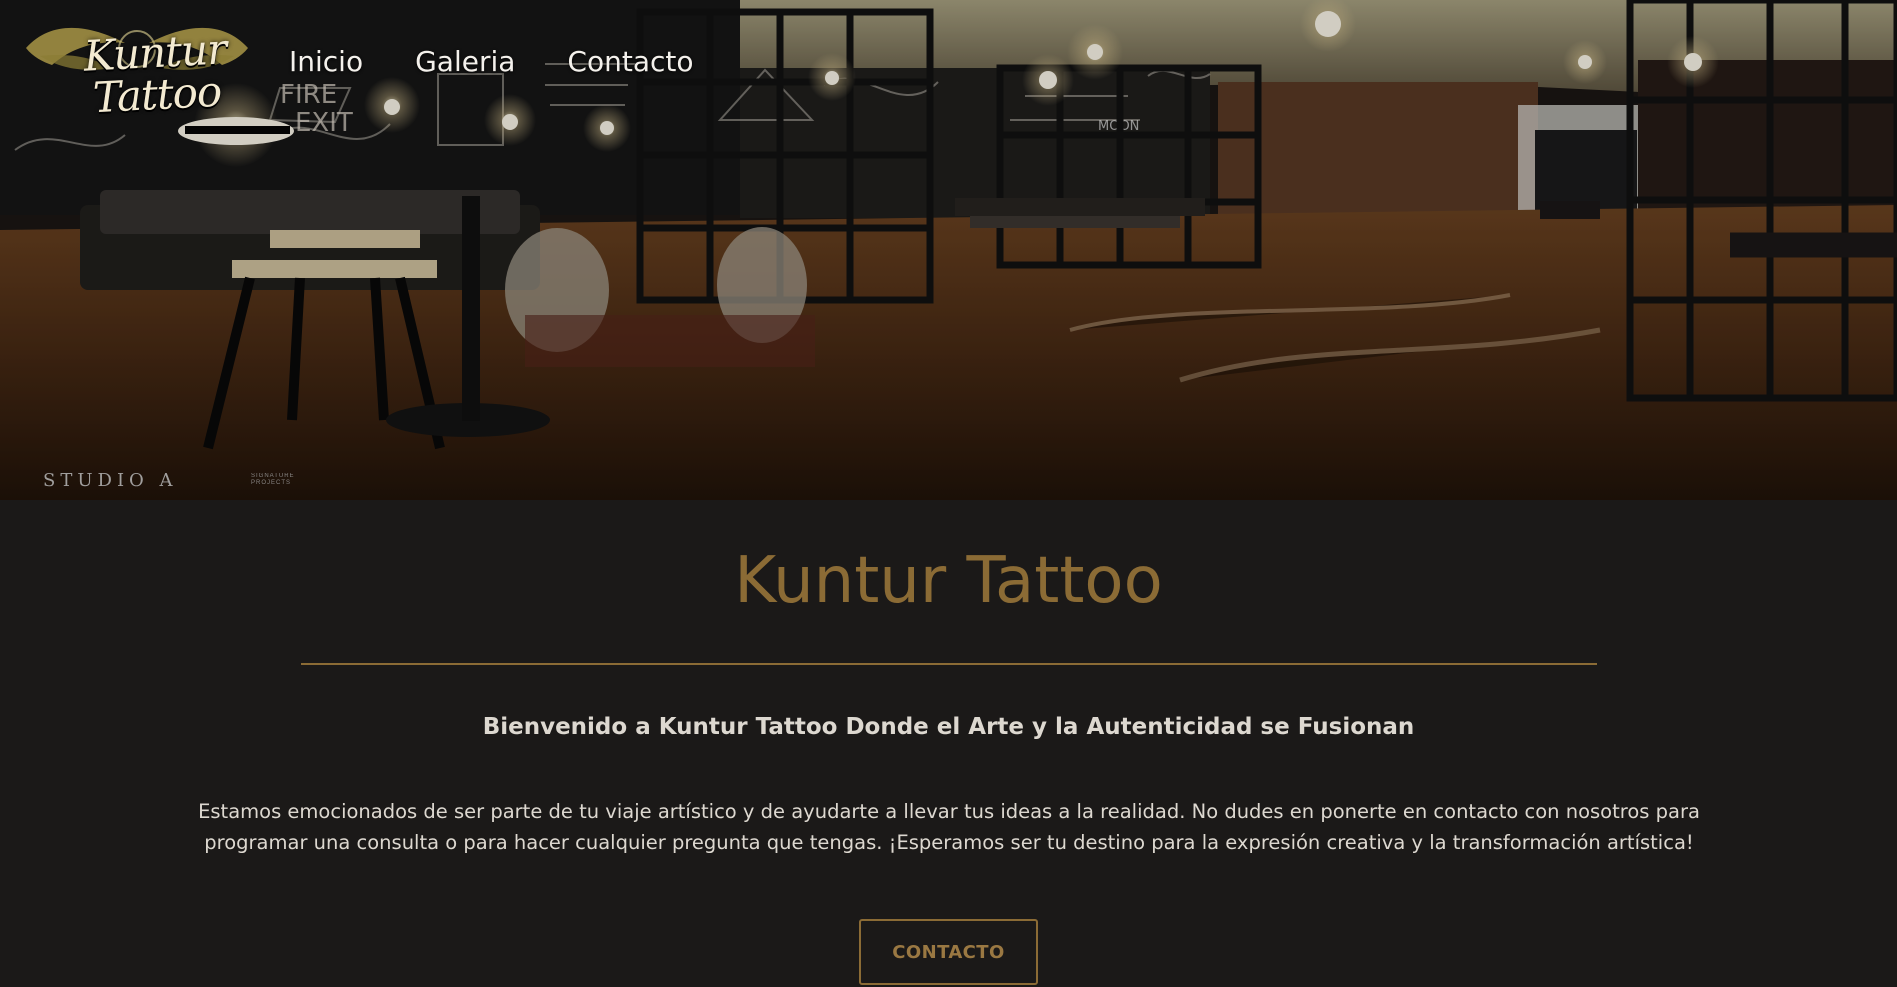 Image resolution: width=1897 pixels, height=987 pixels. I want to click on page-title: Kuntur Tattoo, so click(948, 581).